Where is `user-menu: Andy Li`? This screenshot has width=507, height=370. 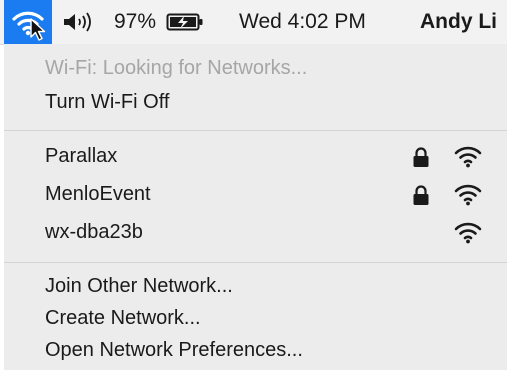
user-menu: Andy Li is located at coordinates (458, 22).